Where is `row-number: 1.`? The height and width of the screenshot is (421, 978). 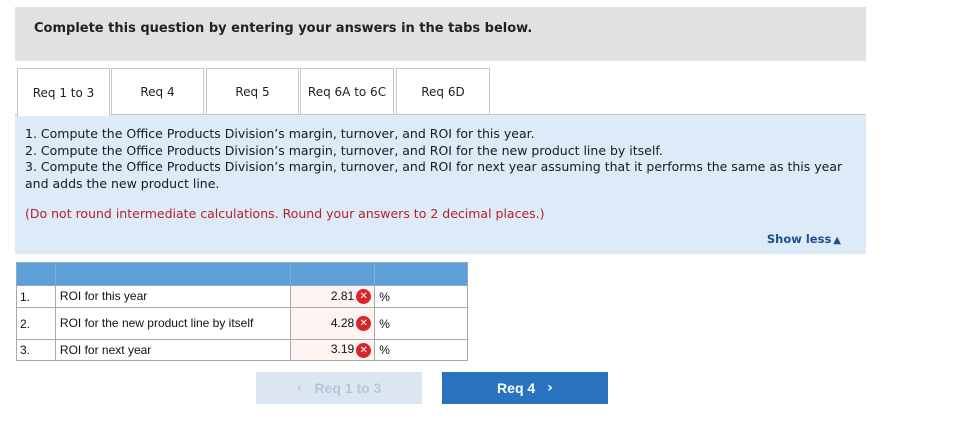
row-number: 1. is located at coordinates (36, 296).